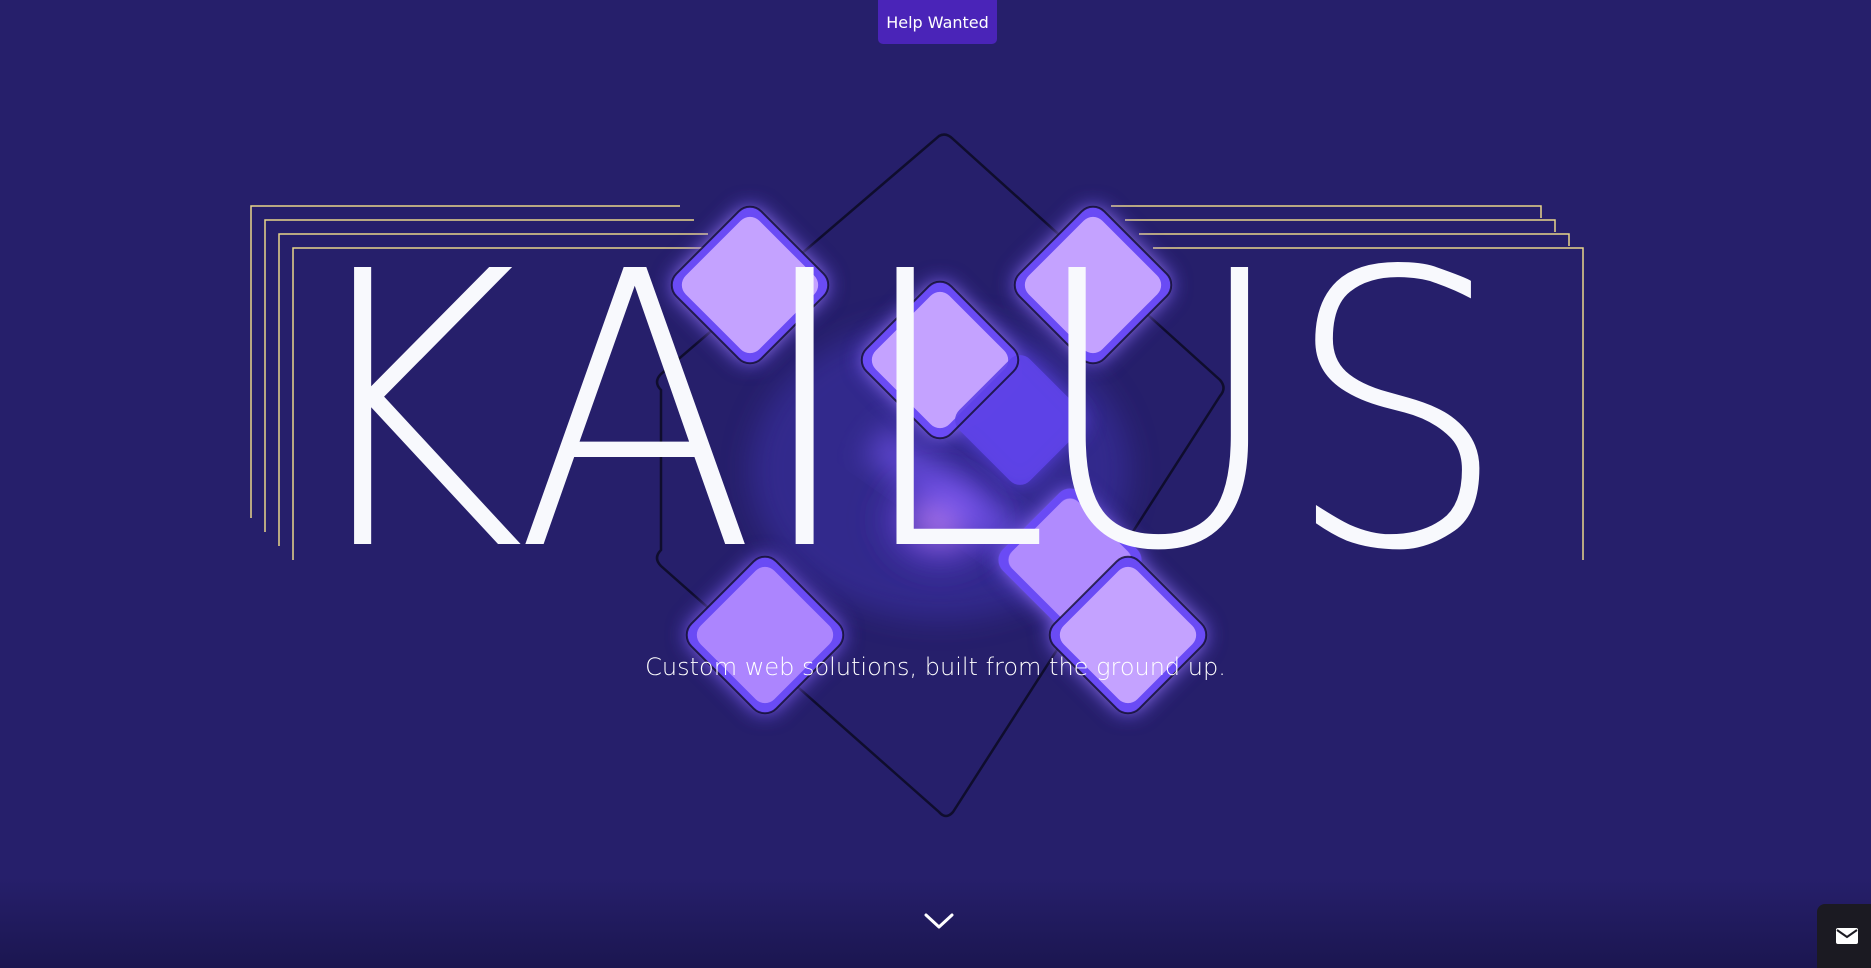  I want to click on chevron-down-icon, so click(939, 921).